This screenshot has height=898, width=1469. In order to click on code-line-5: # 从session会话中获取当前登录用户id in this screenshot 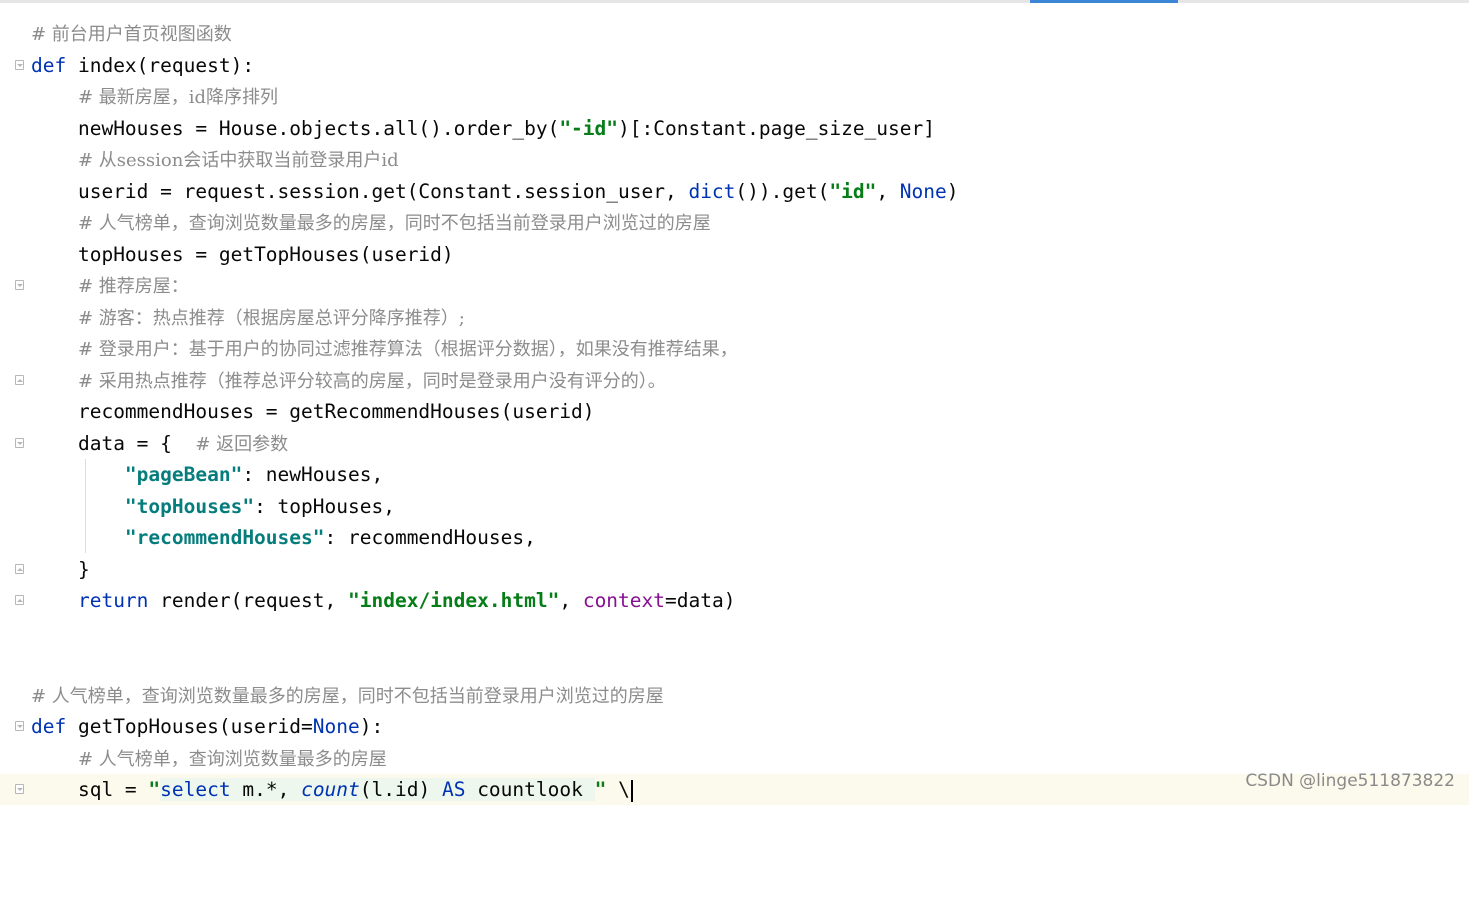, I will do `click(734, 159)`.